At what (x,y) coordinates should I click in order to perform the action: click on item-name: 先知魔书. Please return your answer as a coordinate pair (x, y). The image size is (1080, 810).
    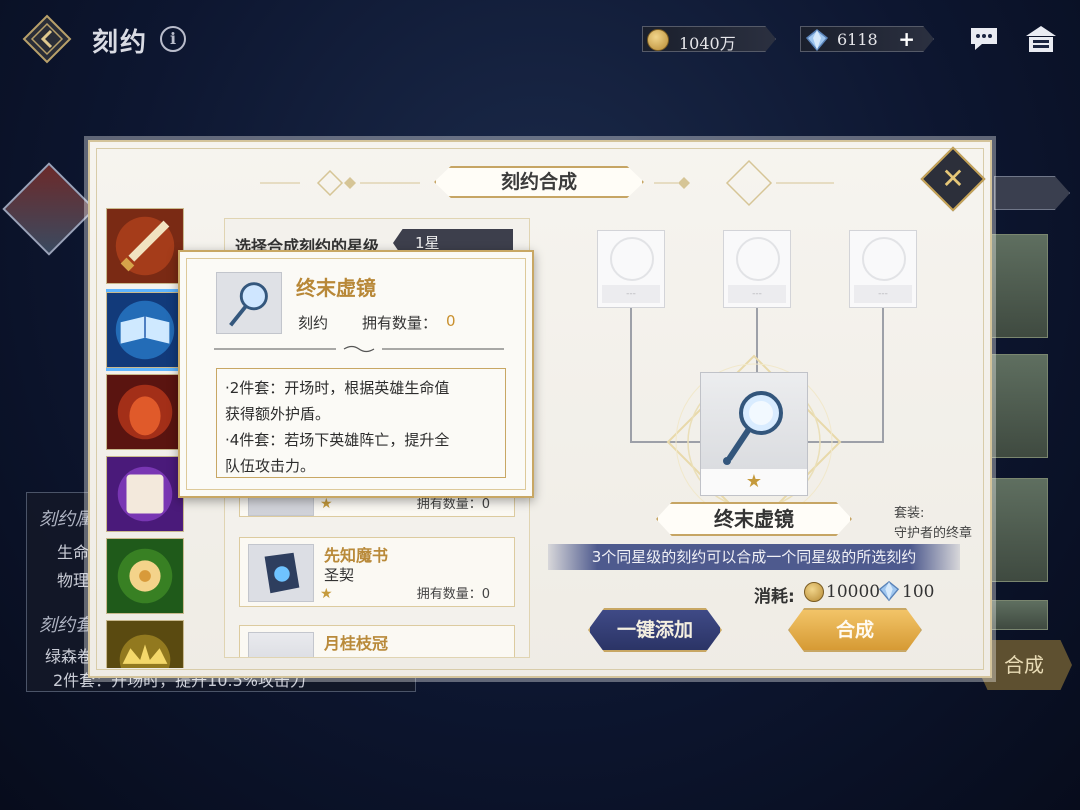
    Looking at the image, I should click on (356, 555).